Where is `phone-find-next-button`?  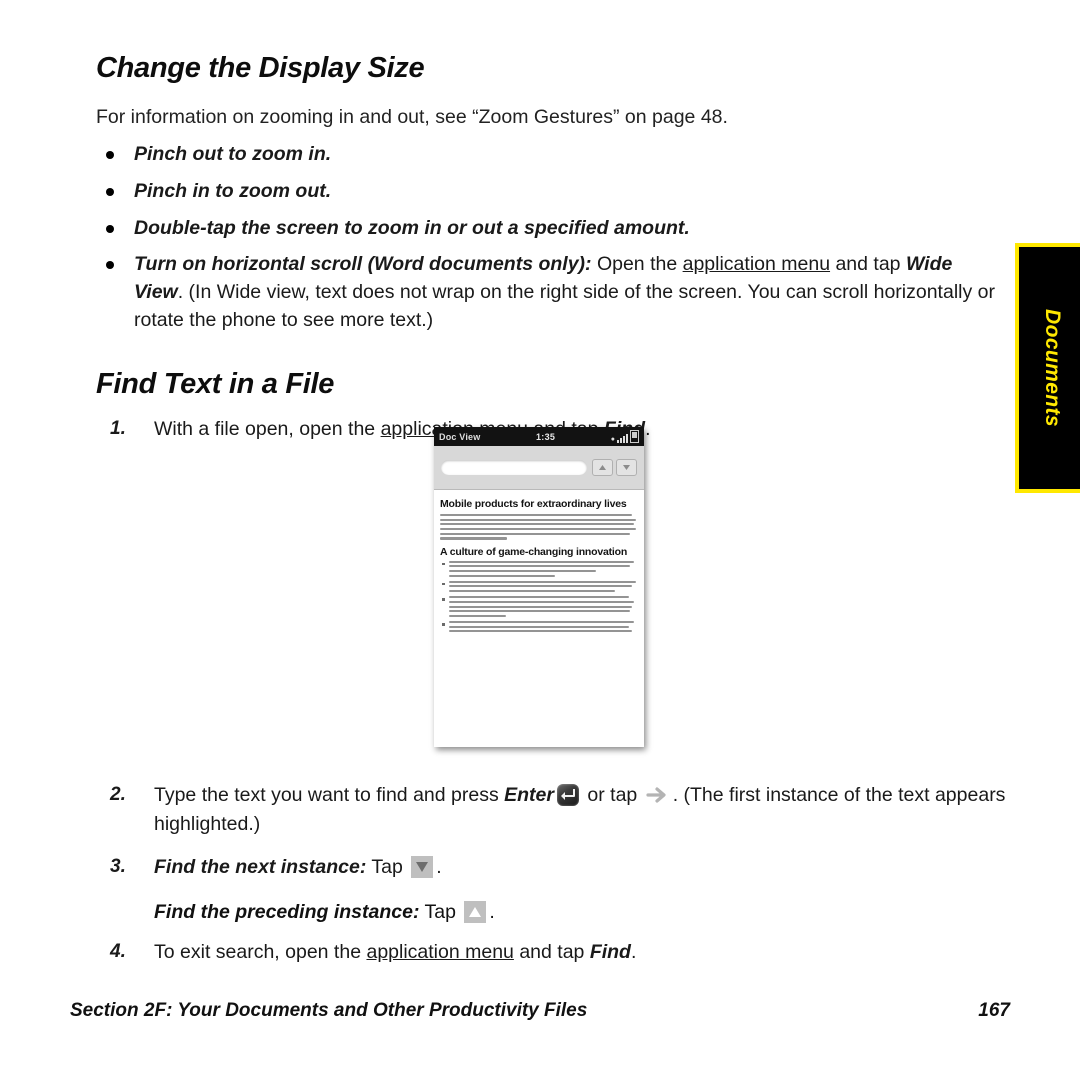
phone-find-next-button is located at coordinates (626, 467).